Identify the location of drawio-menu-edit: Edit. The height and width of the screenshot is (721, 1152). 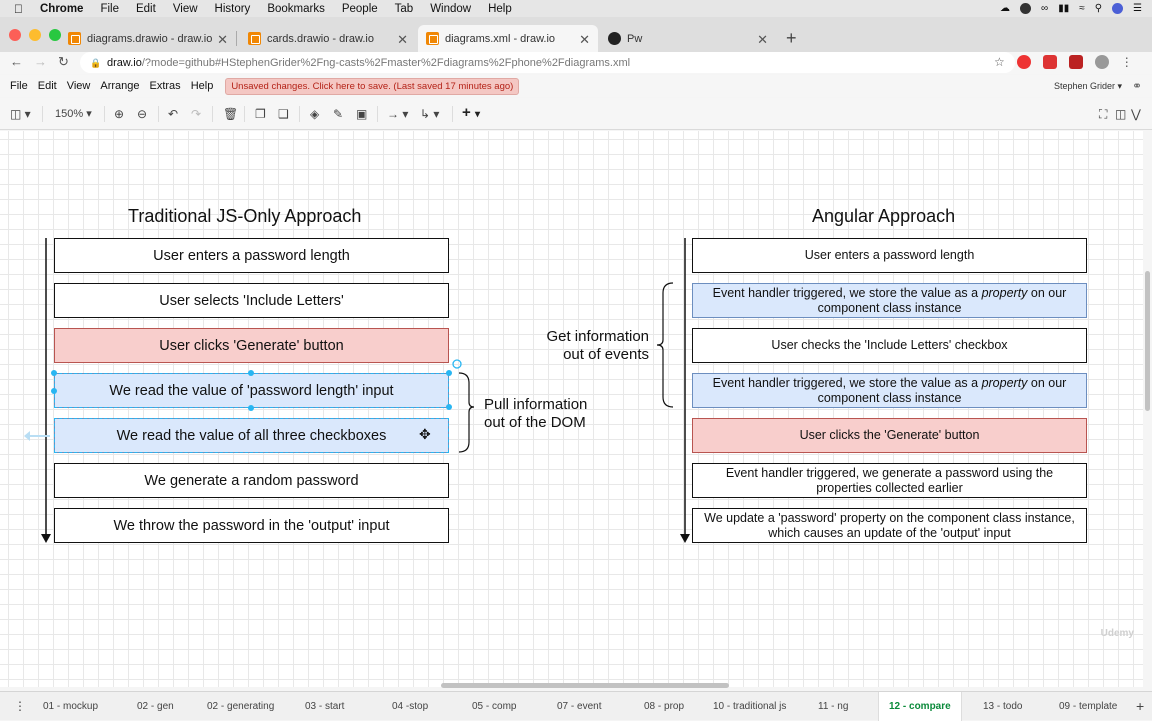
(47, 86).